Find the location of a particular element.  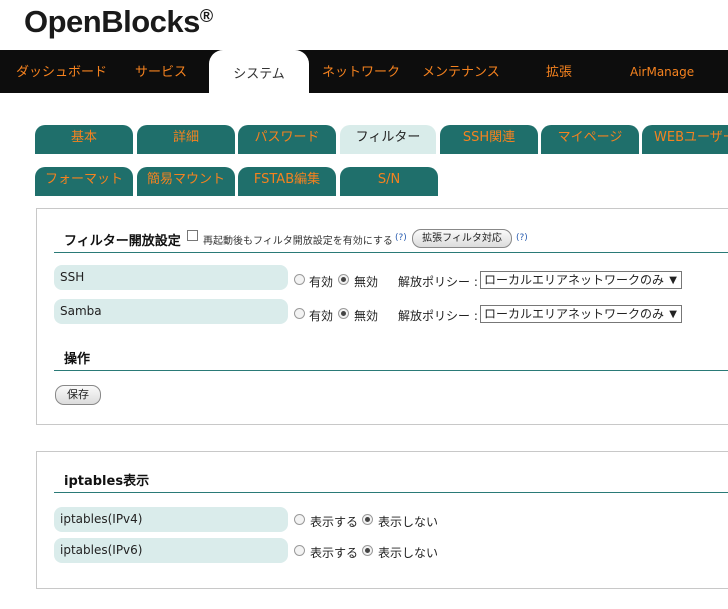

nav-maintenance: メンテナンス is located at coordinates (461, 71).